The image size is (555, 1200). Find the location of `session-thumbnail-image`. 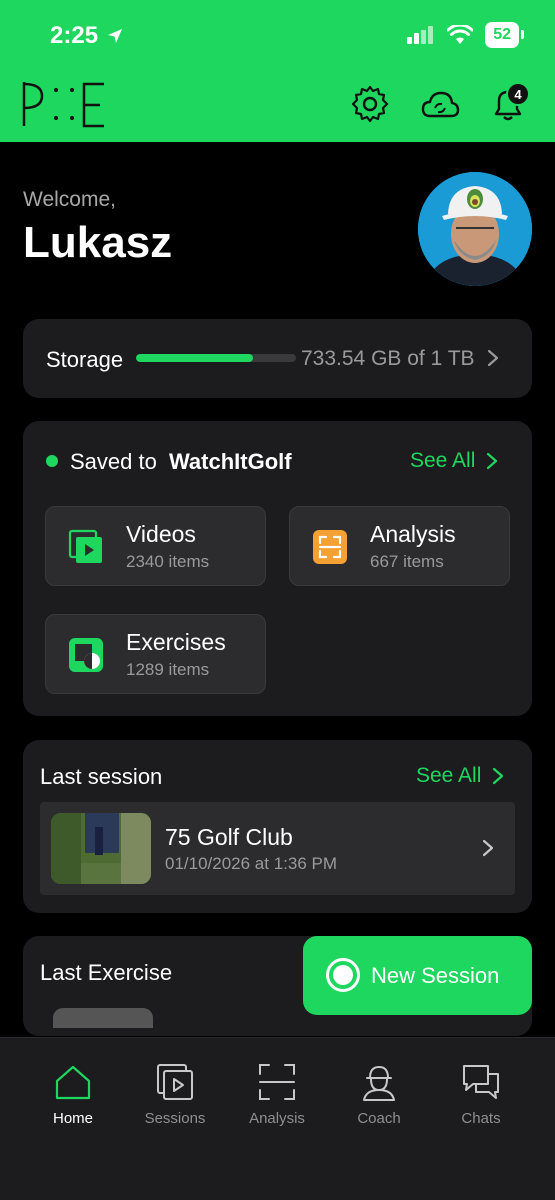

session-thumbnail-image is located at coordinates (101, 848).